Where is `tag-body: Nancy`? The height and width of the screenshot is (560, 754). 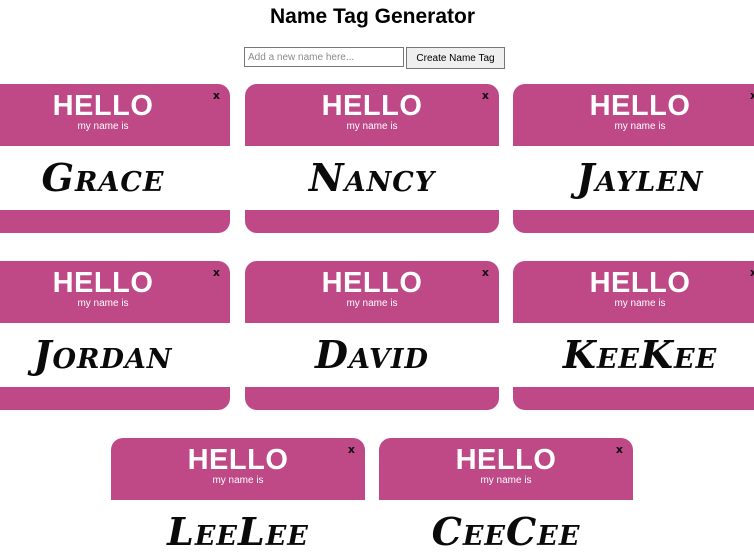
tag-body: Nancy is located at coordinates (372, 178).